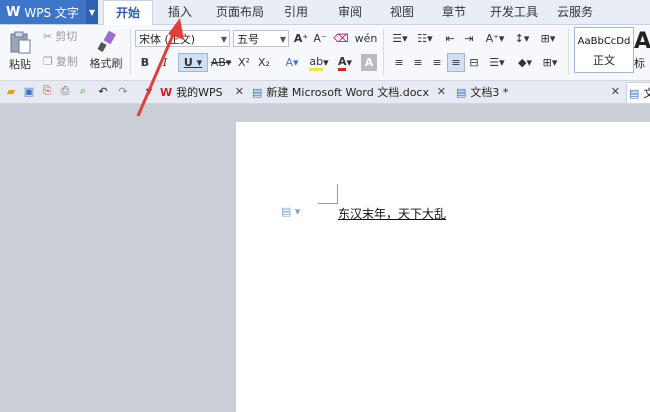 The image size is (650, 412). I want to click on highlight-icon: ab ▾, so click(319, 62).